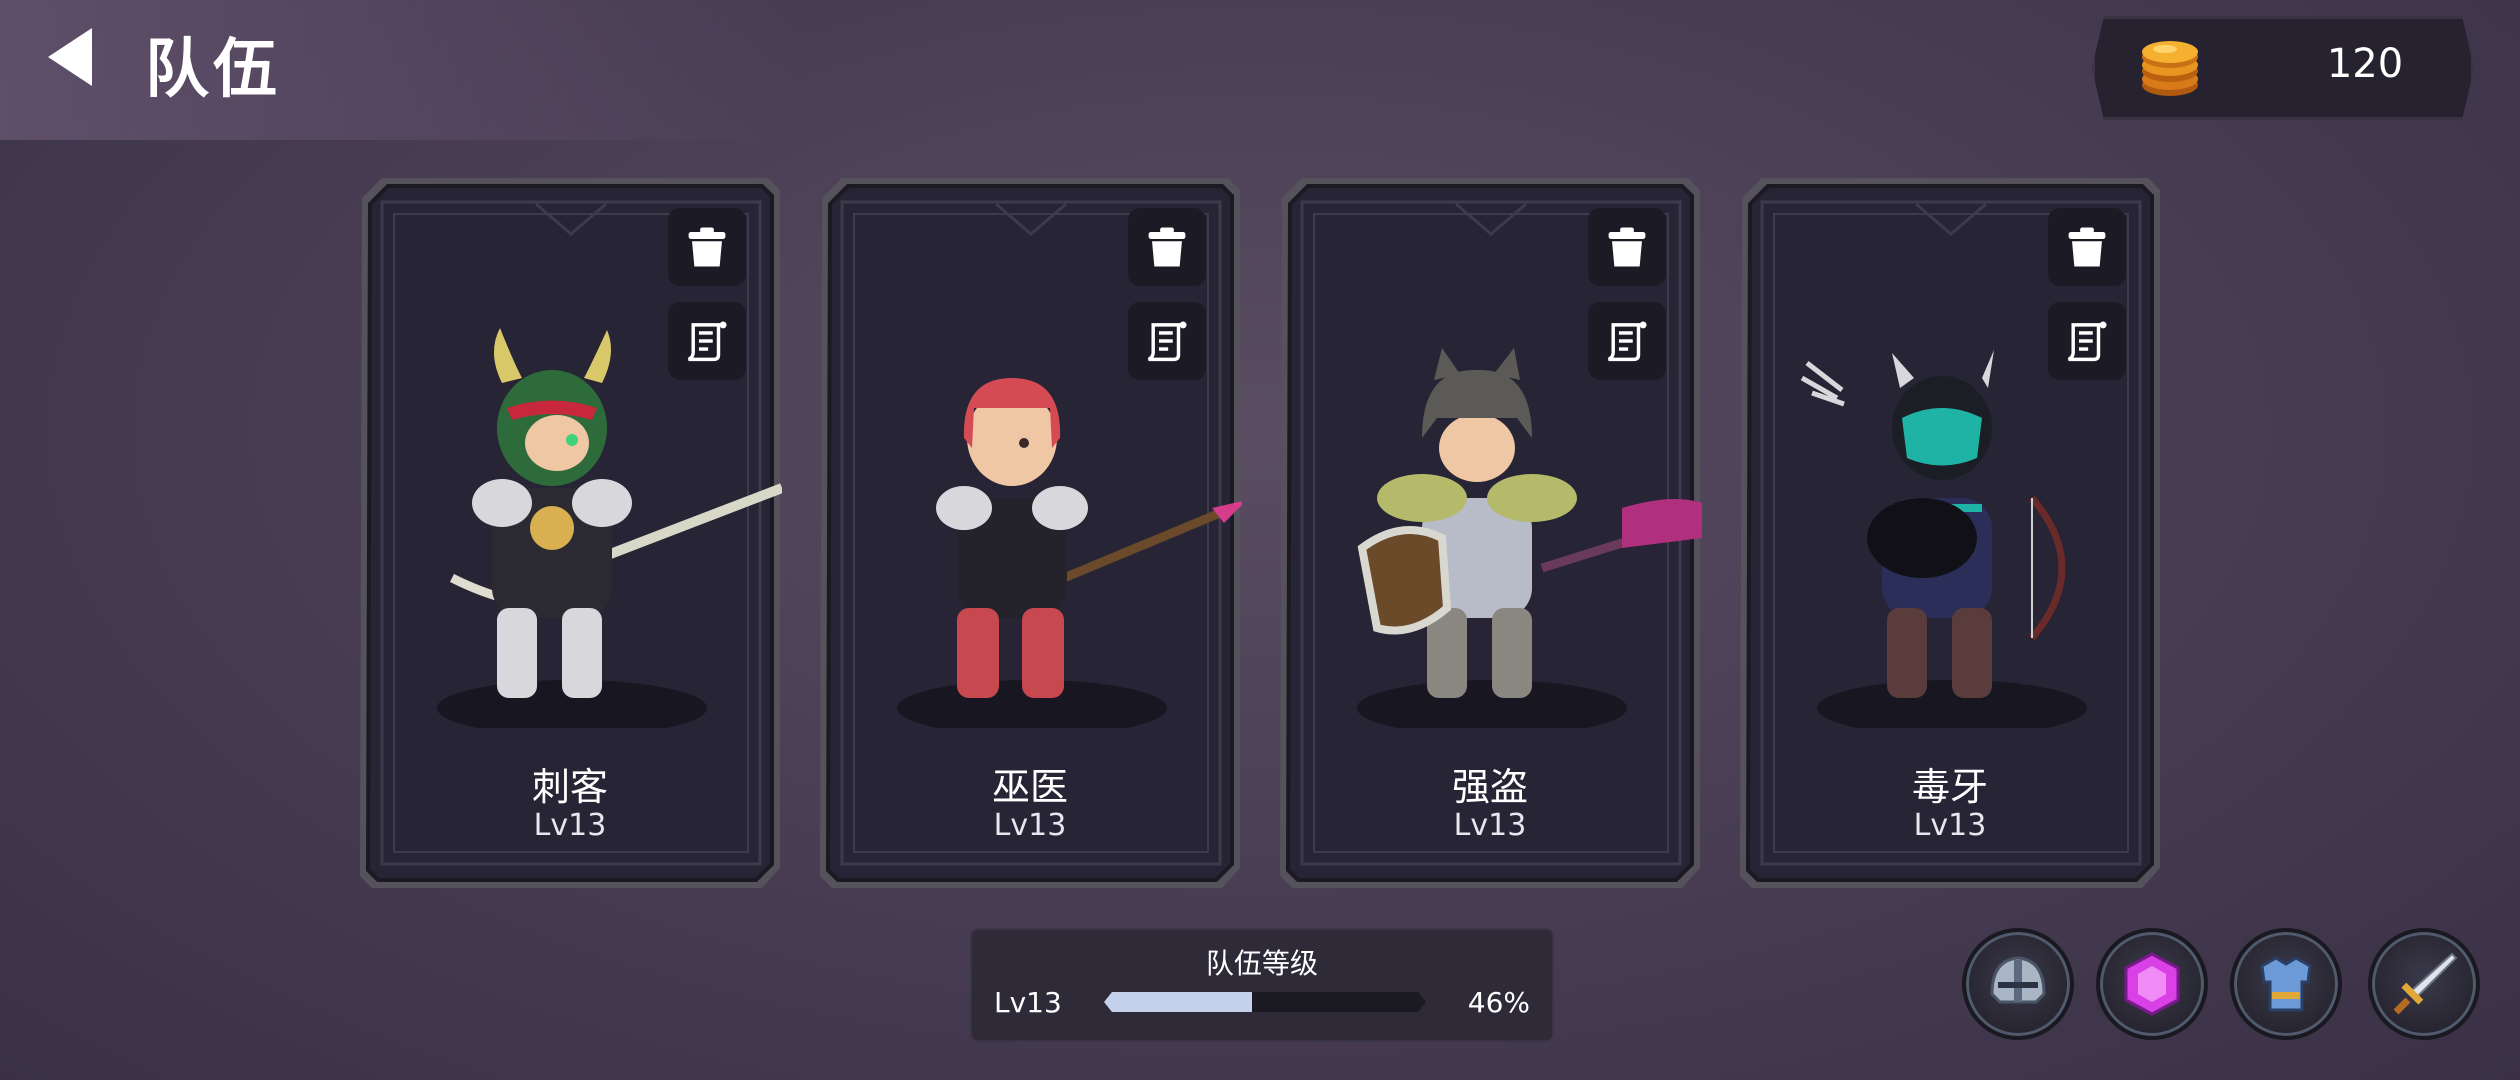  I want to click on coin-stack-icon, so click(2170, 68).